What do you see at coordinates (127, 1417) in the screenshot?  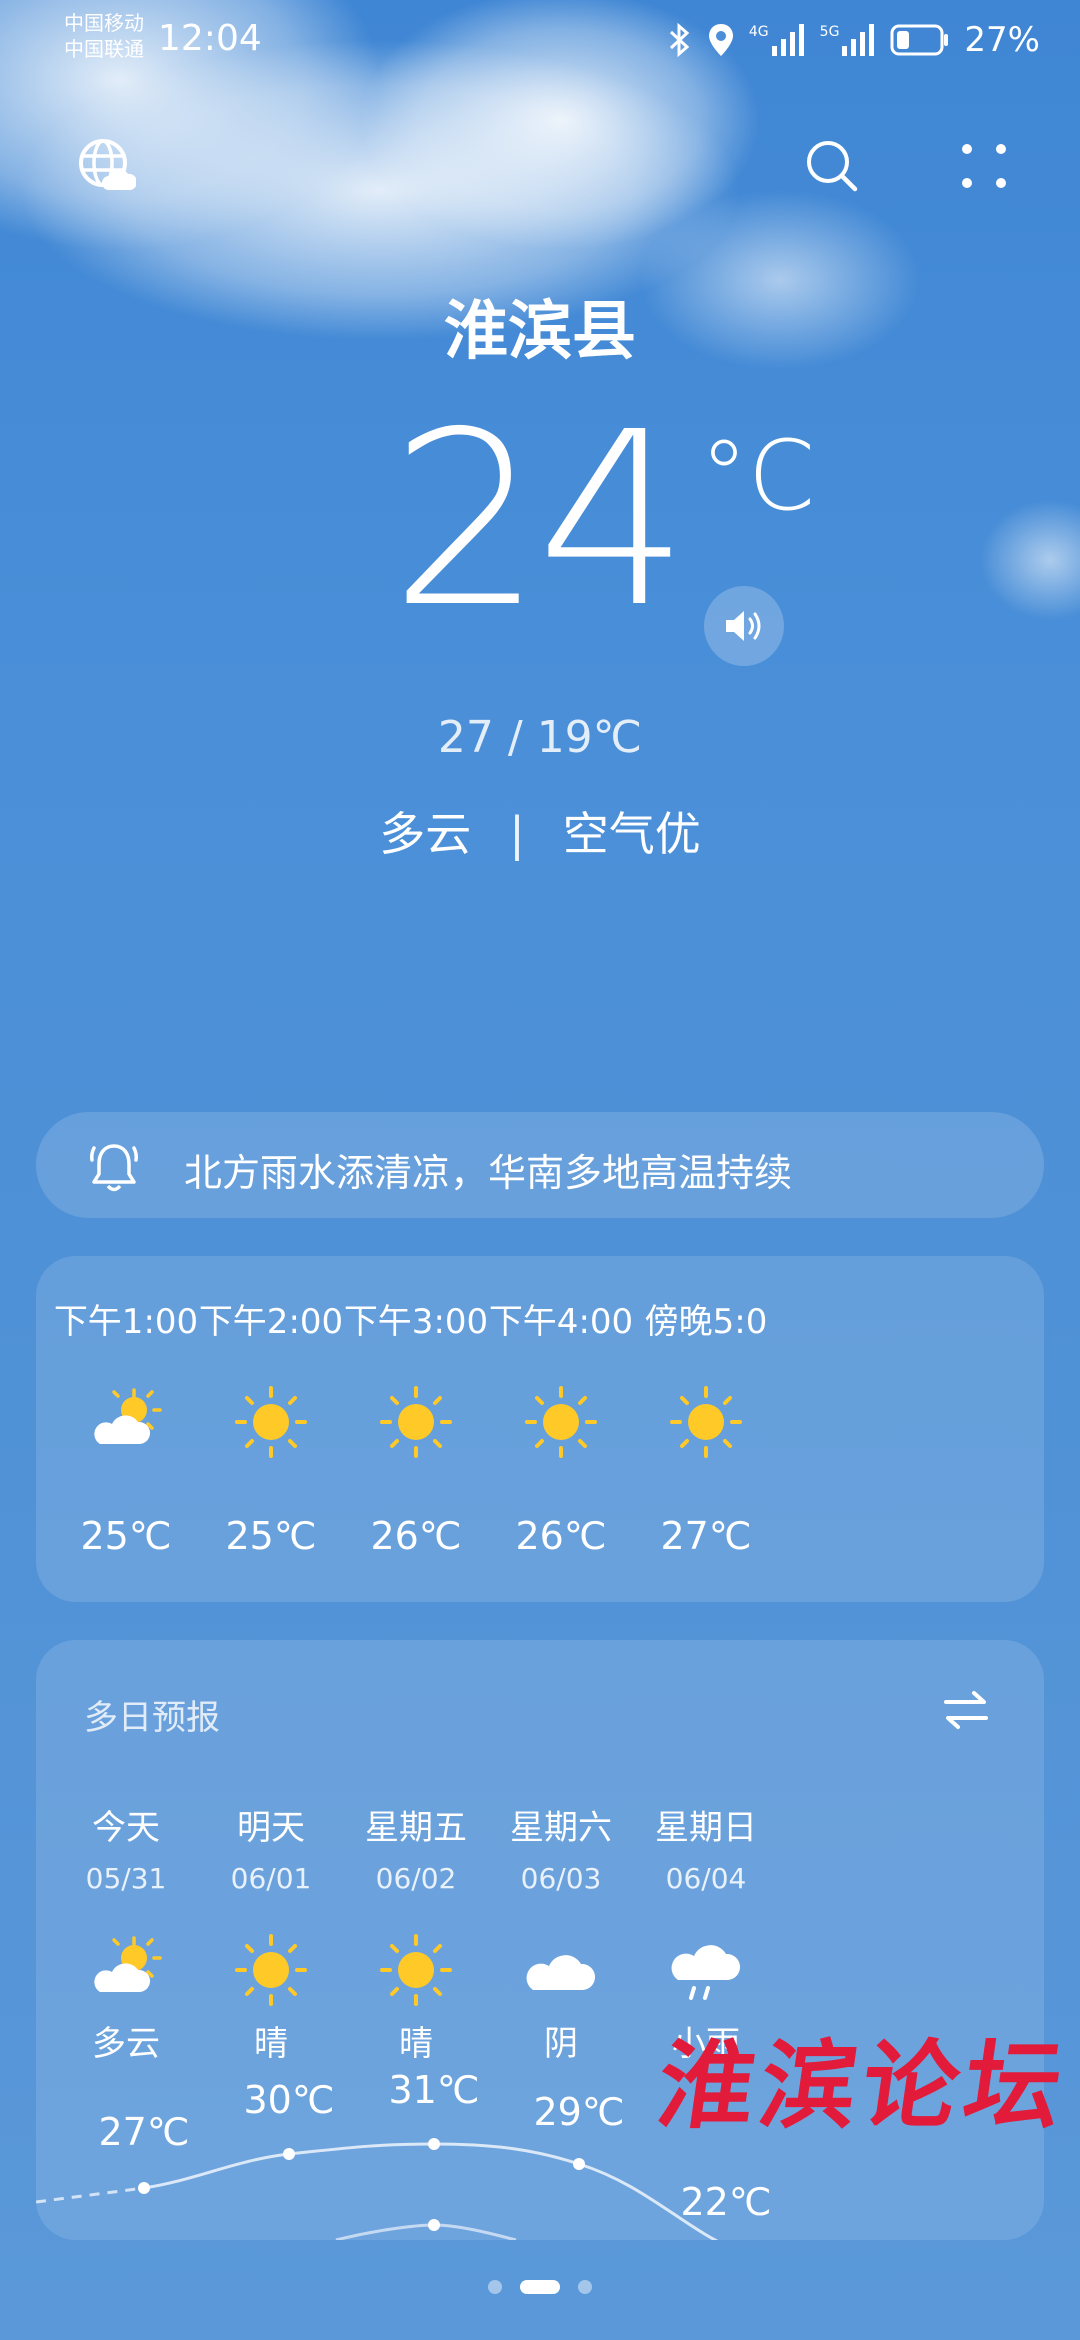 I see `partly-cloudy-icon` at bounding box center [127, 1417].